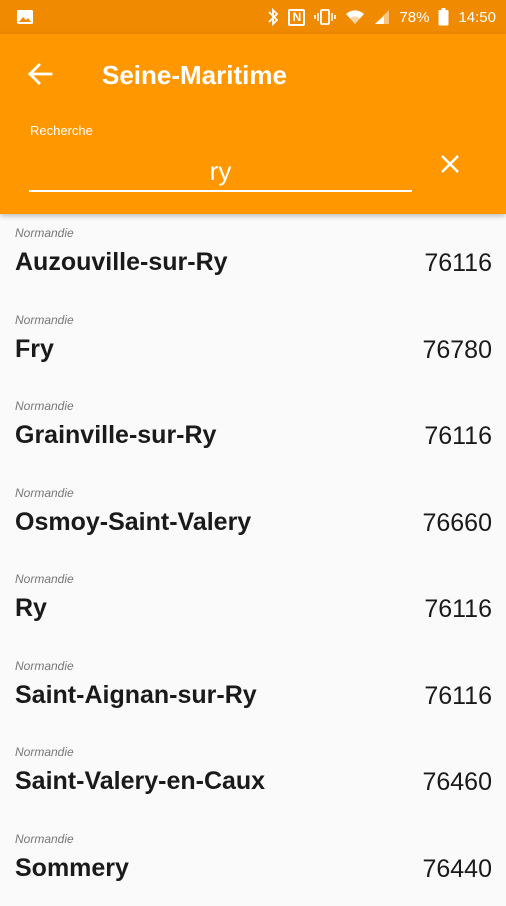  I want to click on list-item: Normandie Grainville-sur-Ry 76116, so click(253, 430).